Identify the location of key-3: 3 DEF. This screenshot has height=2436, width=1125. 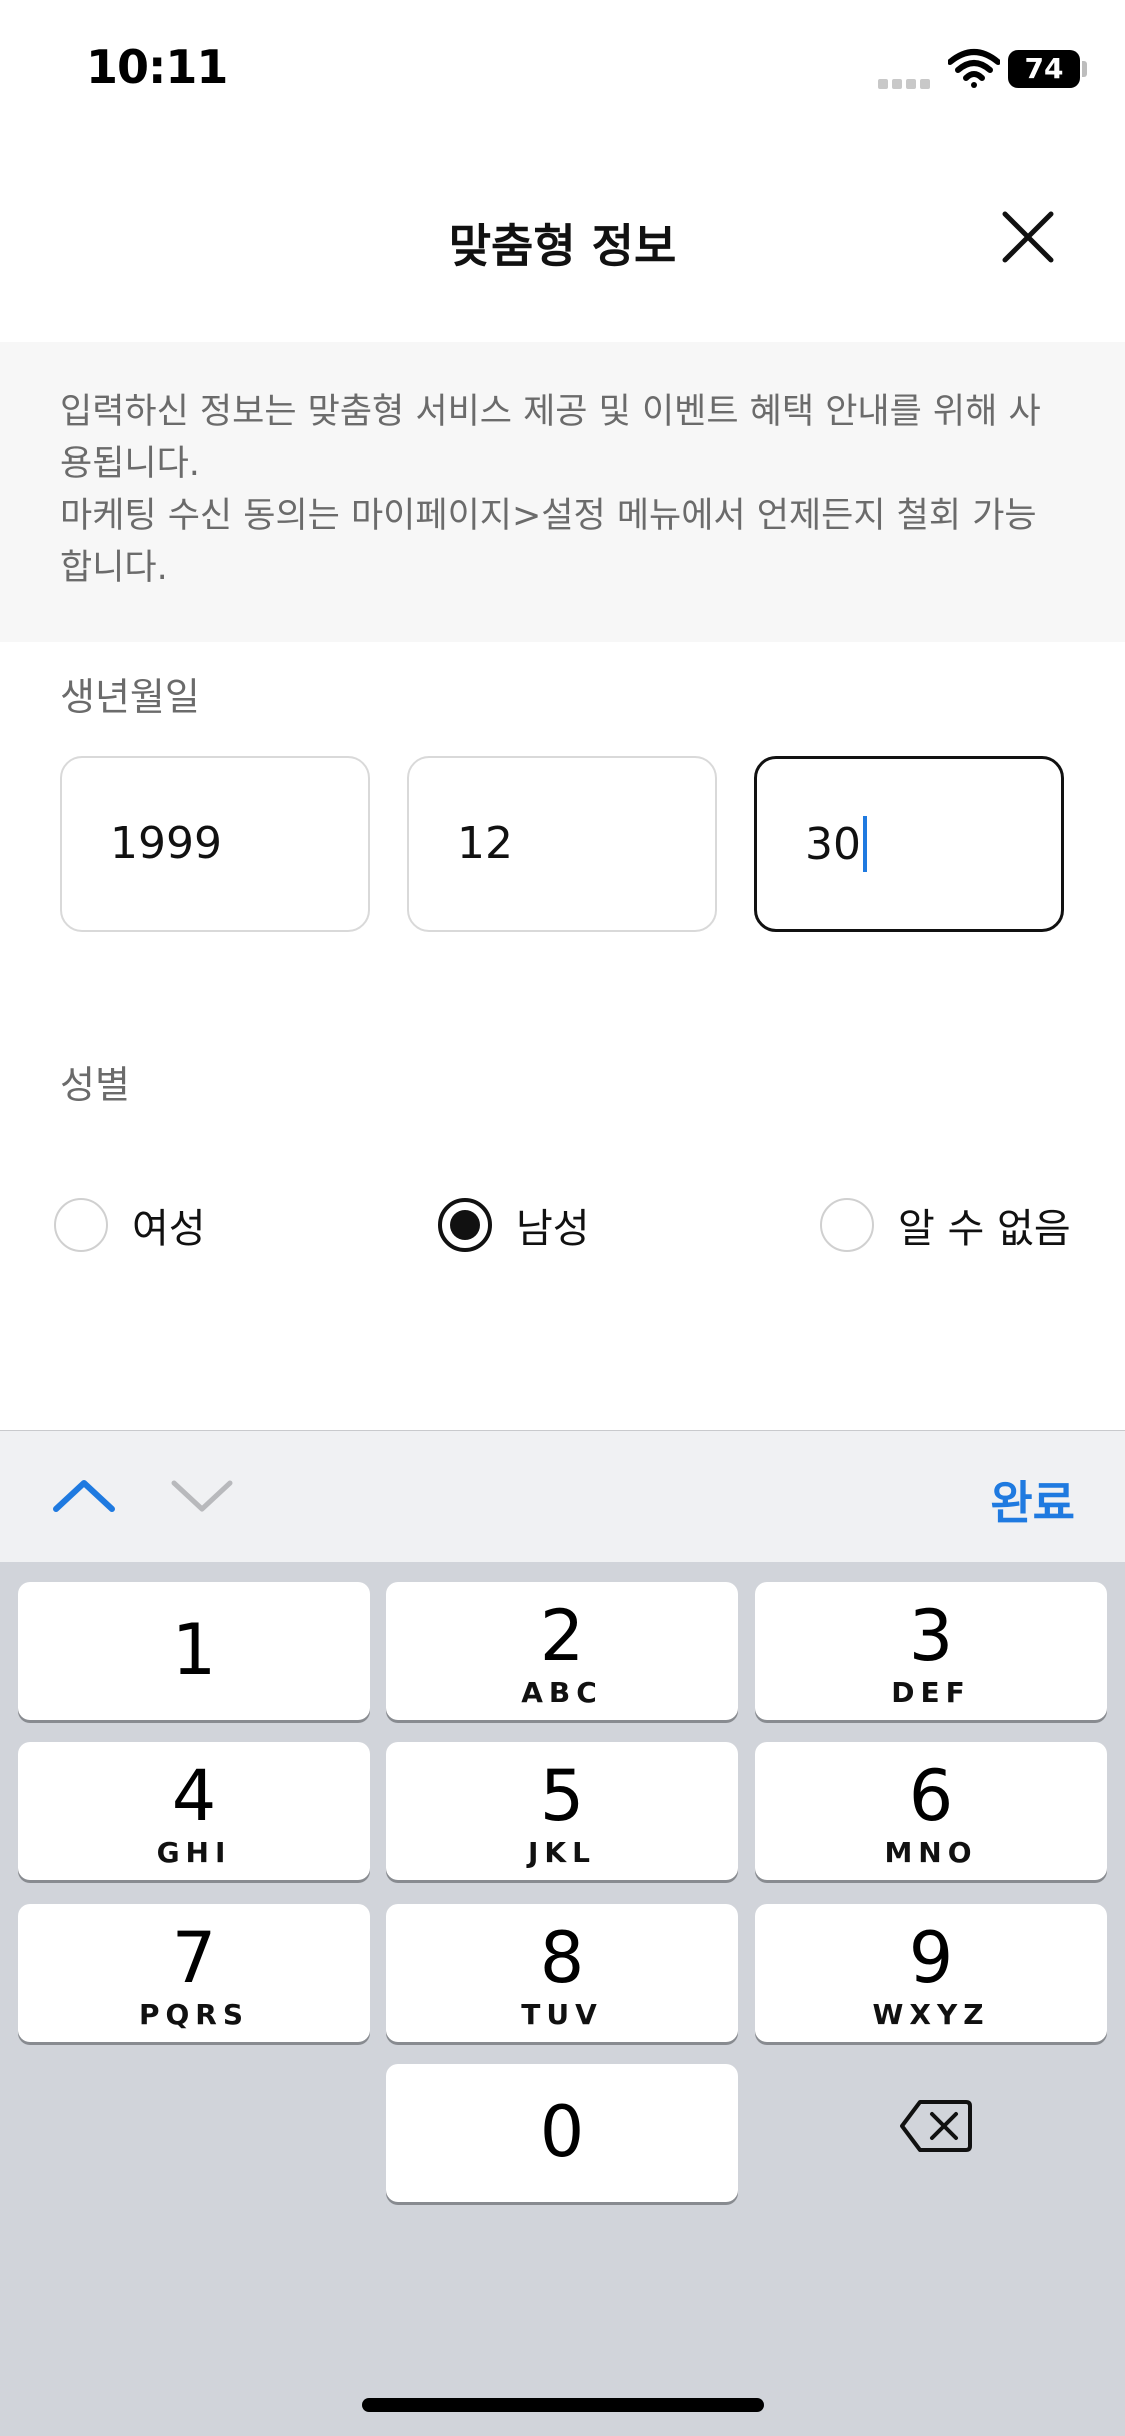
(931, 1651).